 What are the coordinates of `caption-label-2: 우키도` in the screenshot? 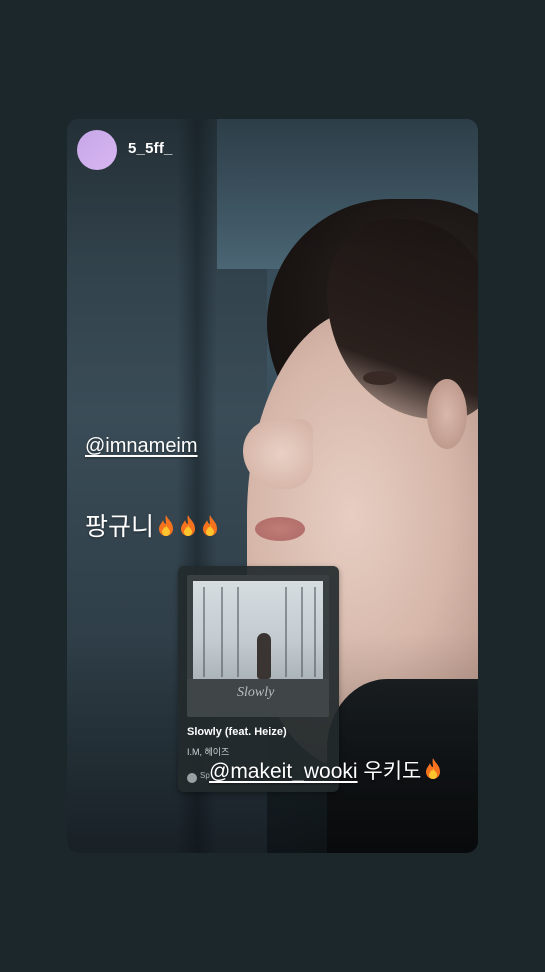 It's located at (389, 771).